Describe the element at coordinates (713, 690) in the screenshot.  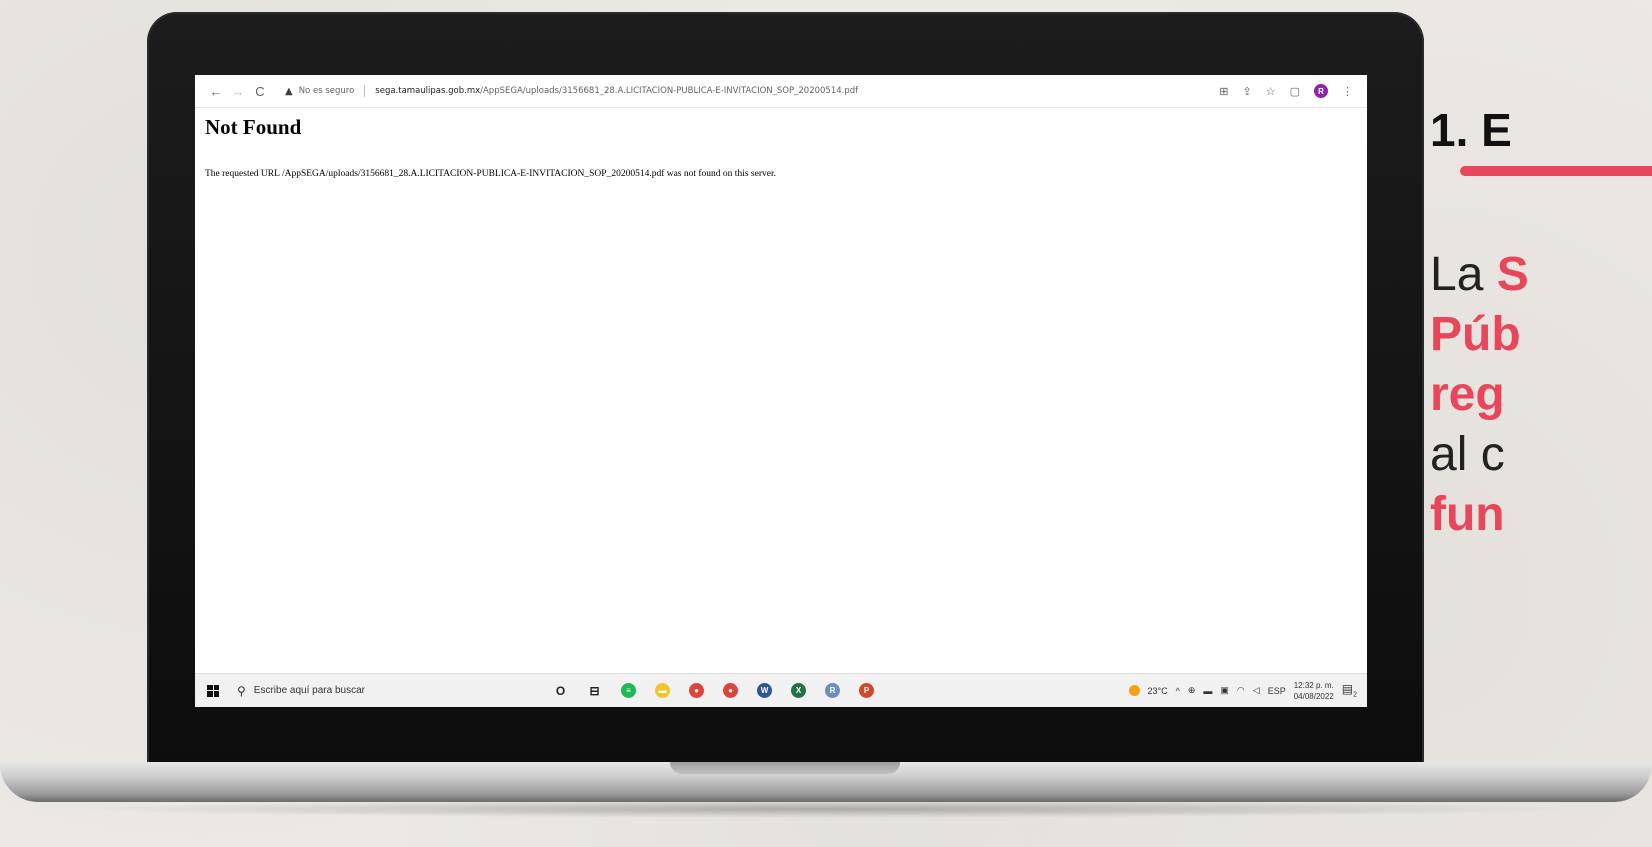
I see `taskbar-apps: O ⊟ ≡ ▬ ● ● W X R P` at that location.